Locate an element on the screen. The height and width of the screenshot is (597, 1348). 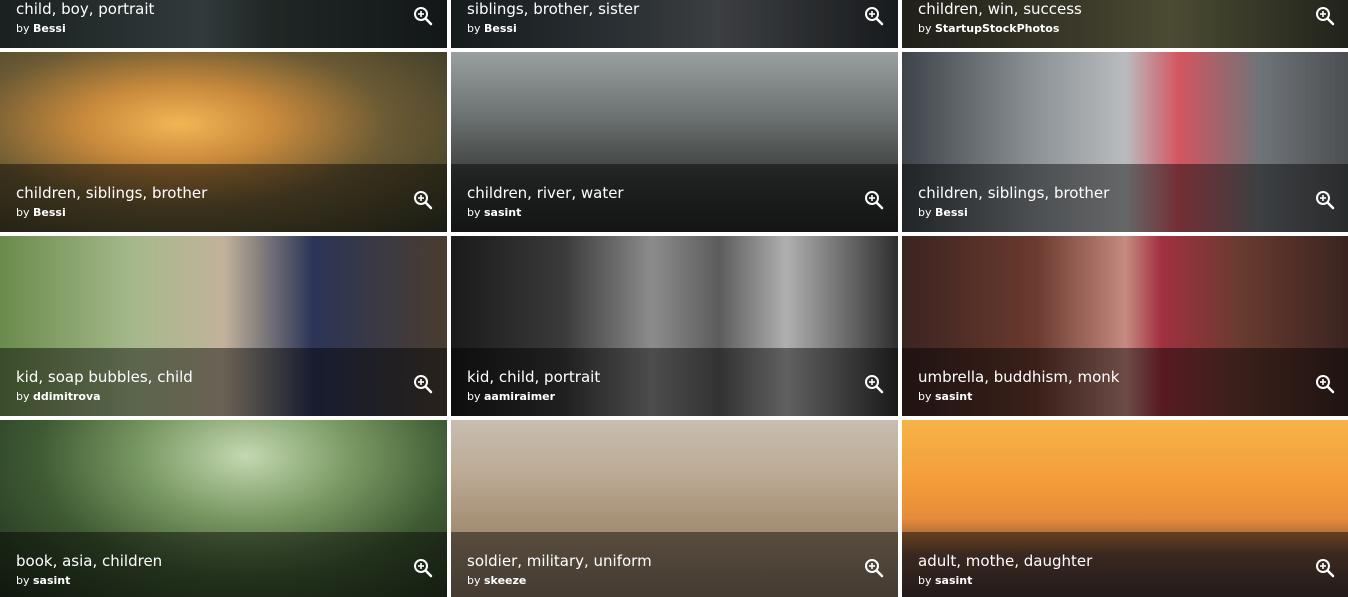
tile-author: by ddimitrova is located at coordinates (58, 397).